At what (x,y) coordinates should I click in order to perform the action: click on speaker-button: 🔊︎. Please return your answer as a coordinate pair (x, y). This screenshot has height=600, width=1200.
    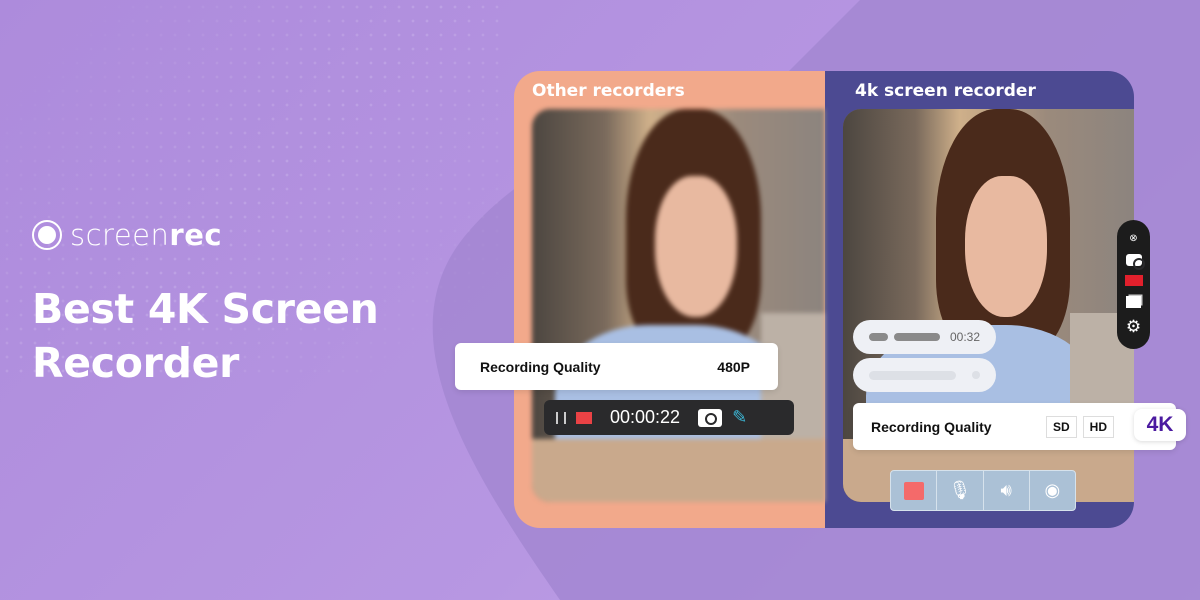
    Looking at the image, I should click on (1007, 490).